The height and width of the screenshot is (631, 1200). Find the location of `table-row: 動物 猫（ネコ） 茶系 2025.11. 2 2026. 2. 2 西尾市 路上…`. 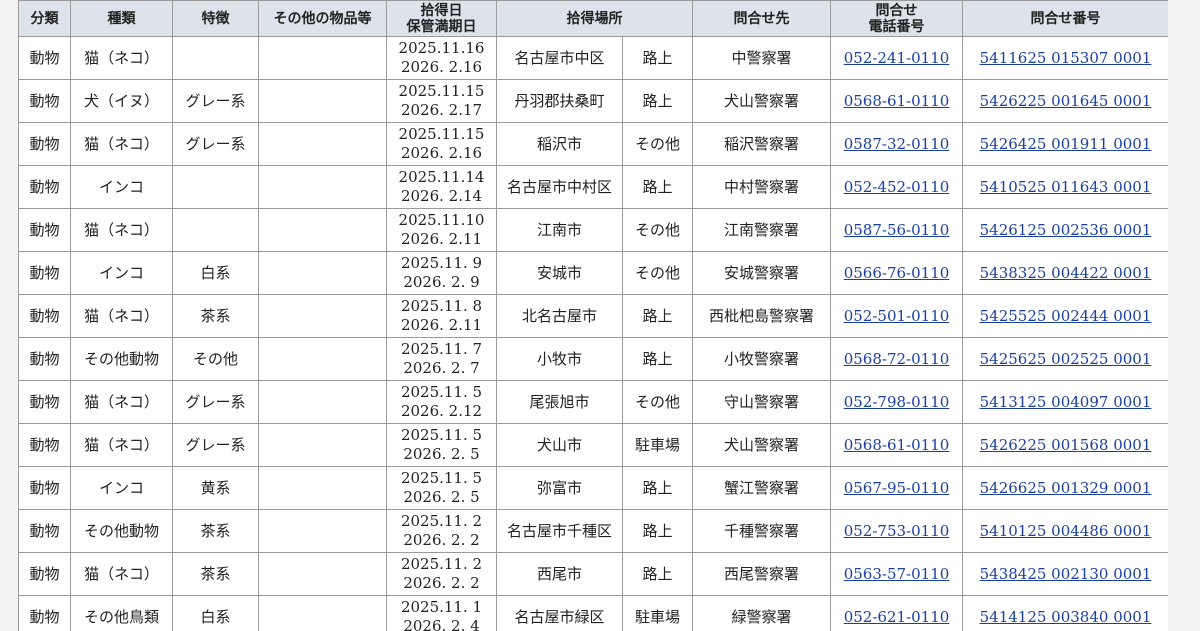

table-row: 動物 猫（ネコ） 茶系 2025.11. 2 2026. 2. 2 西尾市 路上… is located at coordinates (593, 574).